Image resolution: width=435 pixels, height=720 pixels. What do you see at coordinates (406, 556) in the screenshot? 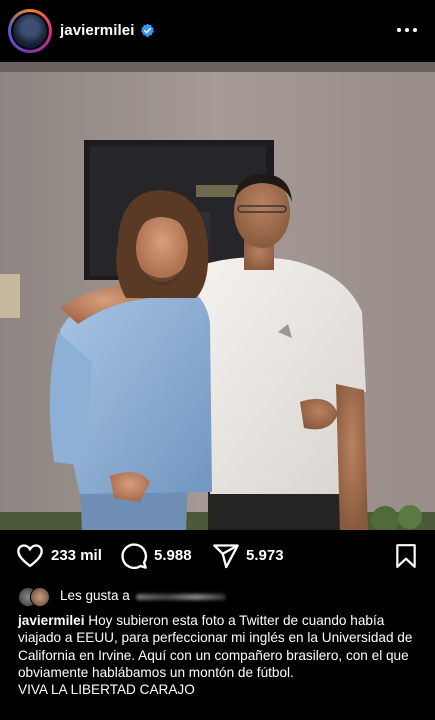
I see `bookmark-icon` at bounding box center [406, 556].